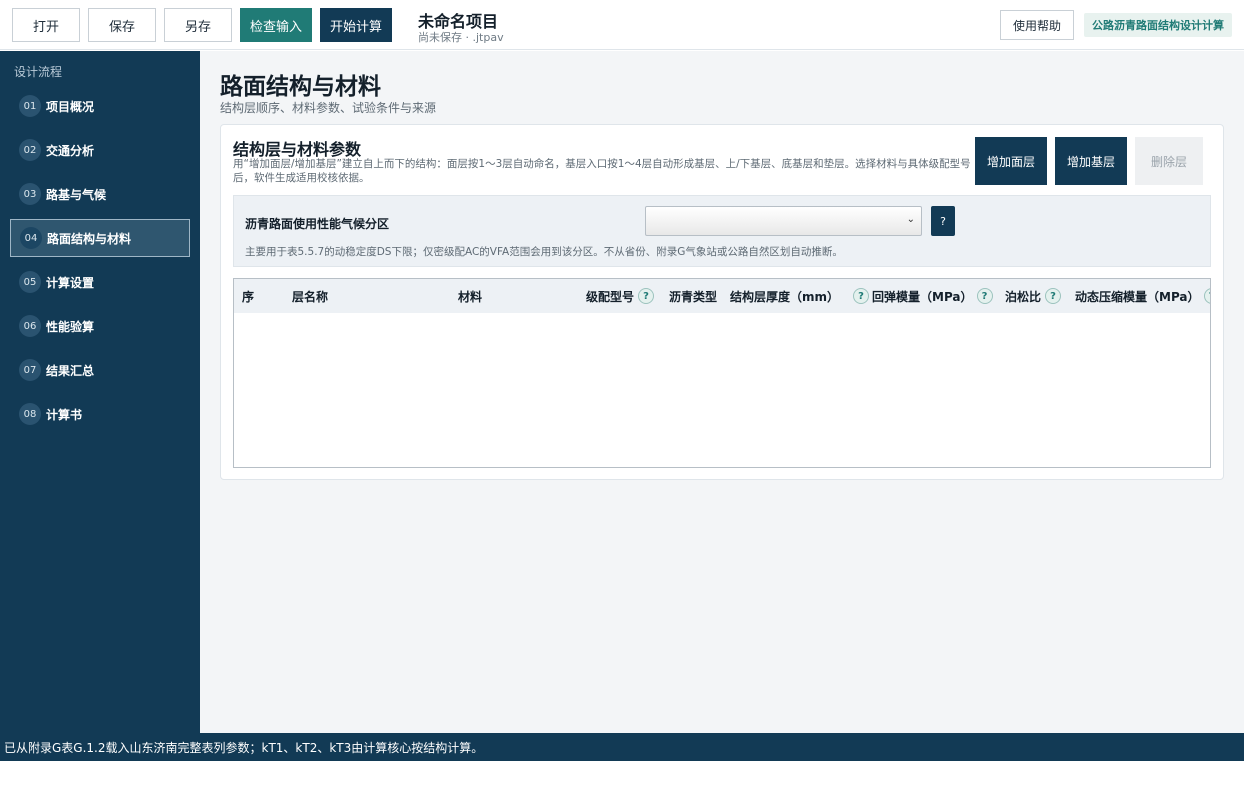  What do you see at coordinates (30, 194) in the screenshot?
I see `step-number-badge: 03` at bounding box center [30, 194].